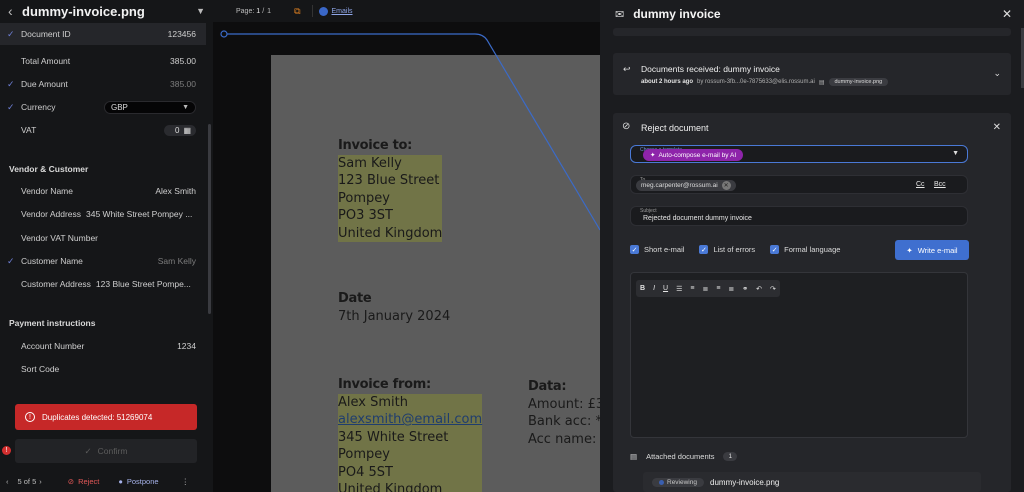  I want to click on field-customer-name: ✓ Customer Name Sam Kelly, so click(103, 261).